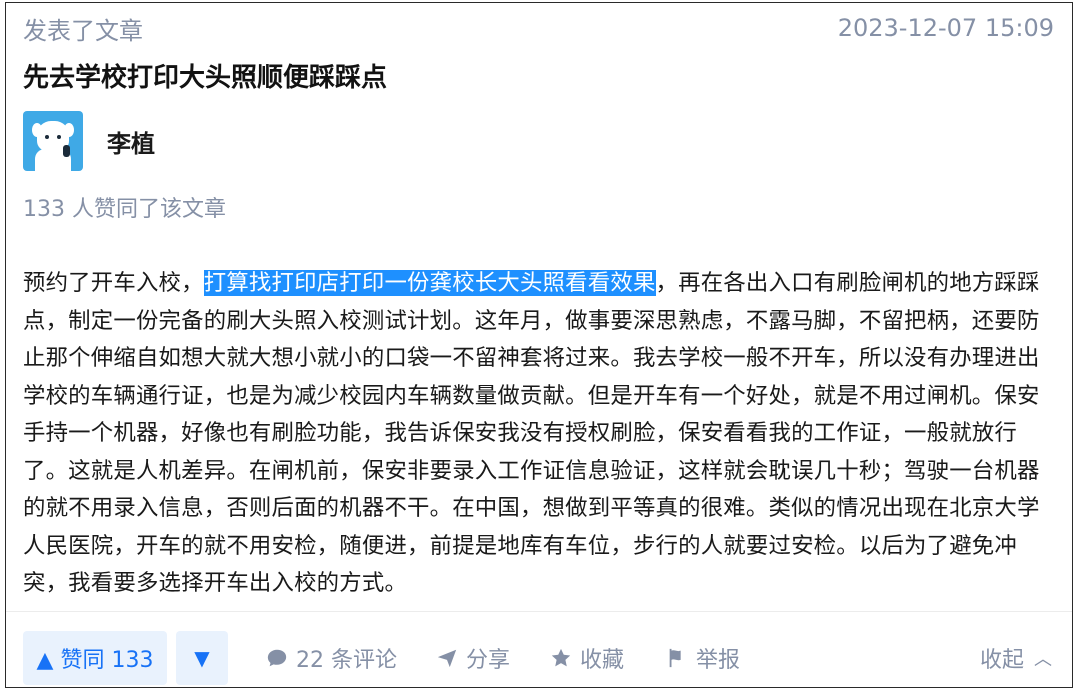 This screenshot has height=692, width=1080. I want to click on author-info: 李植, so click(89, 141).